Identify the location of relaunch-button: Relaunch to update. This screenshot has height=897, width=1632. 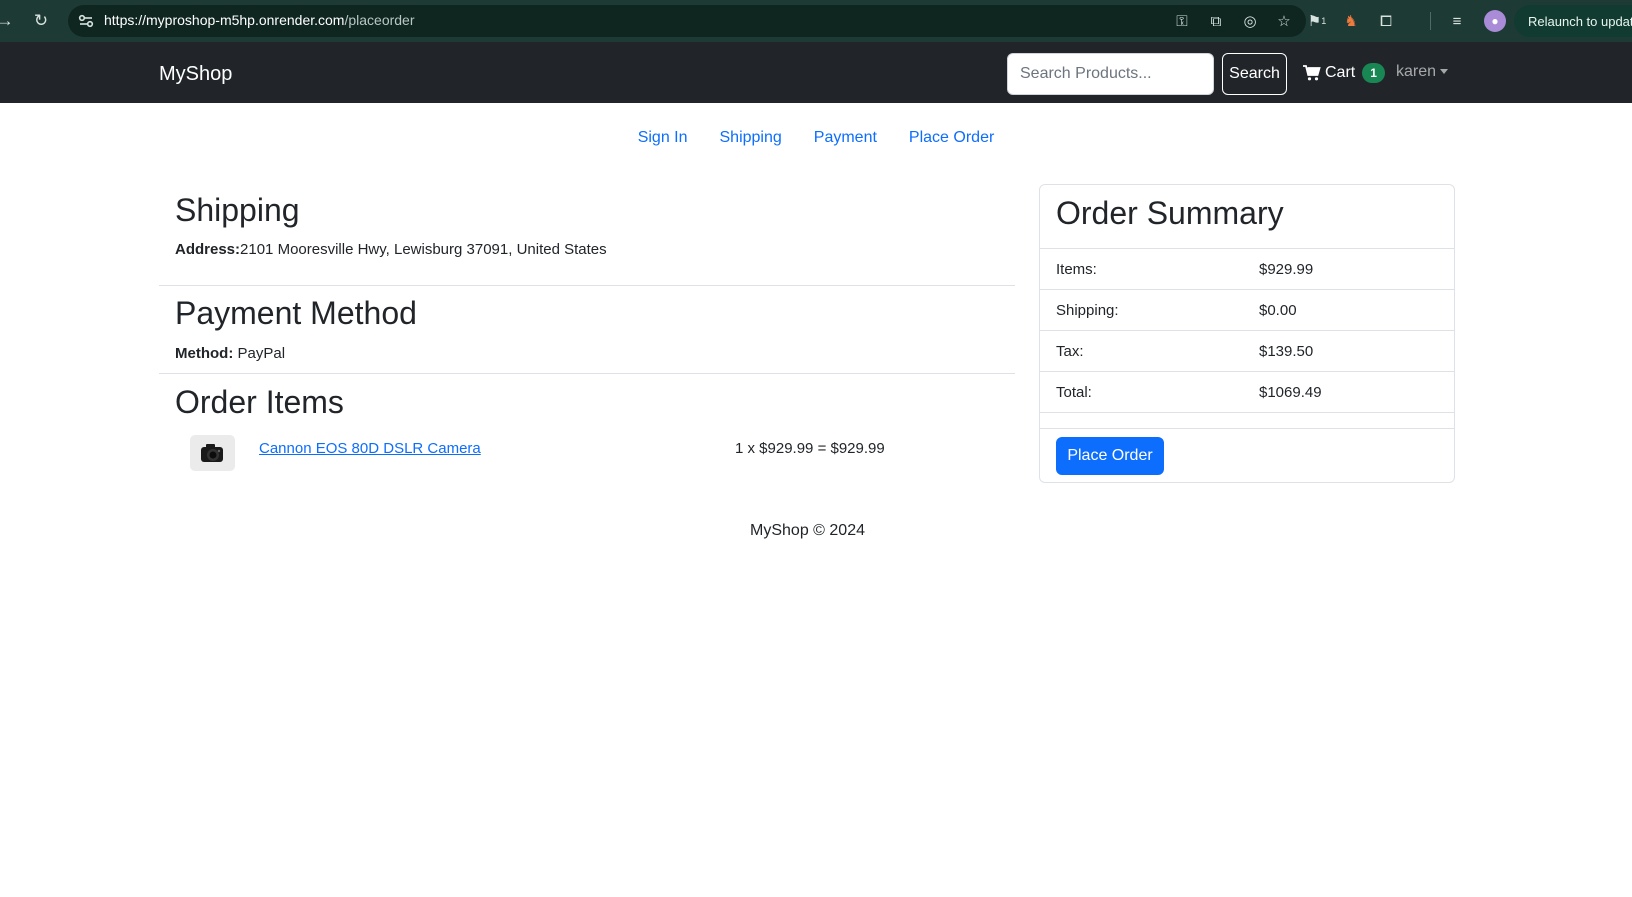
(1573, 21).